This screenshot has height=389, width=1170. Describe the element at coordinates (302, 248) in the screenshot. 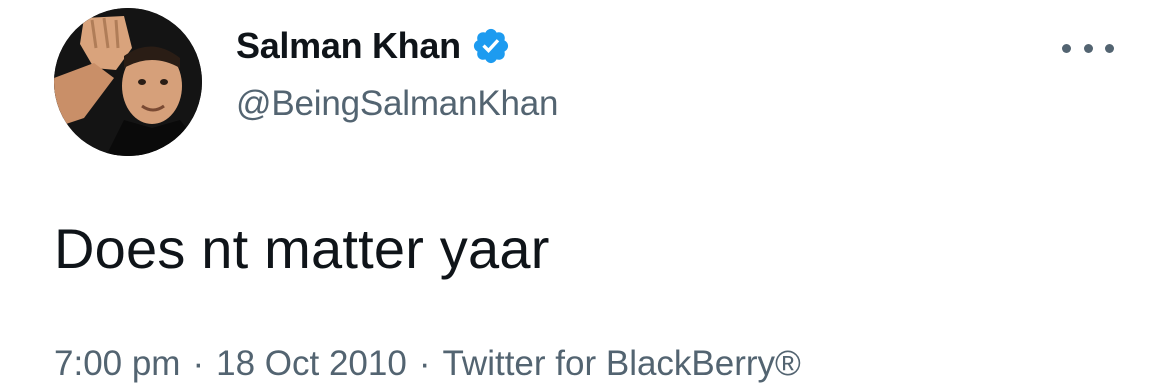

I see `tweet-text: Does nt matter yaar` at that location.